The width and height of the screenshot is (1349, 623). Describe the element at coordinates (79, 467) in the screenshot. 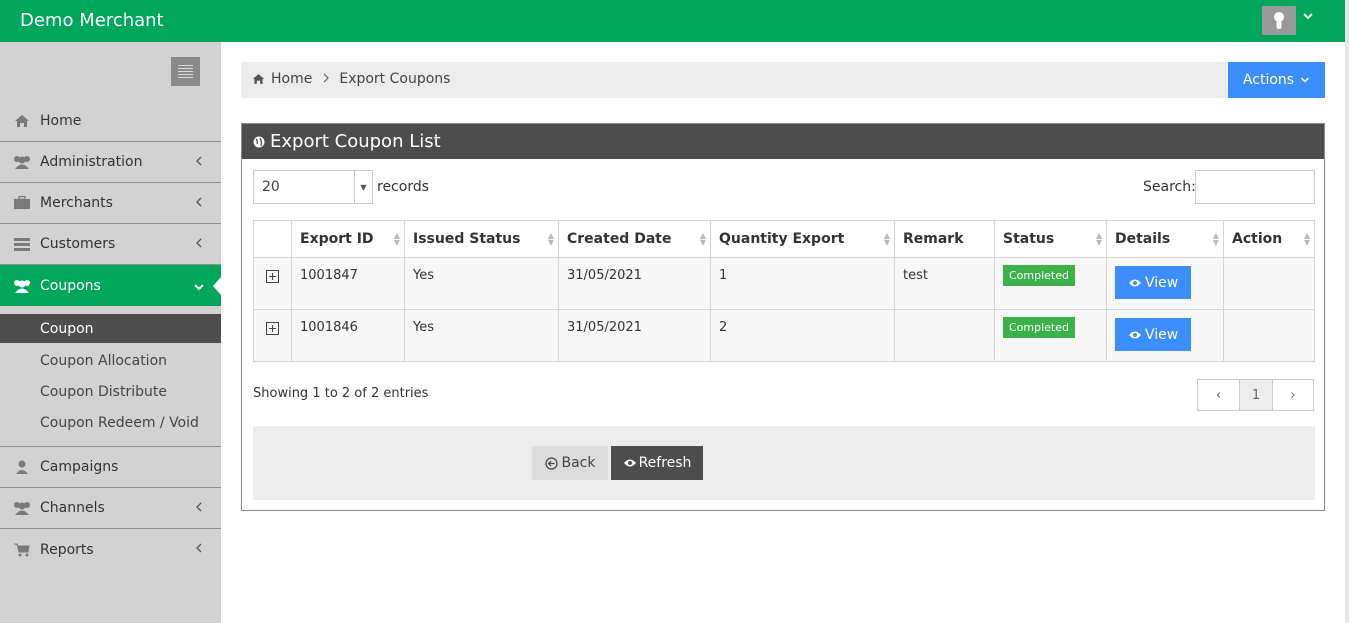

I see `sidebar-item-label: Campaigns` at that location.